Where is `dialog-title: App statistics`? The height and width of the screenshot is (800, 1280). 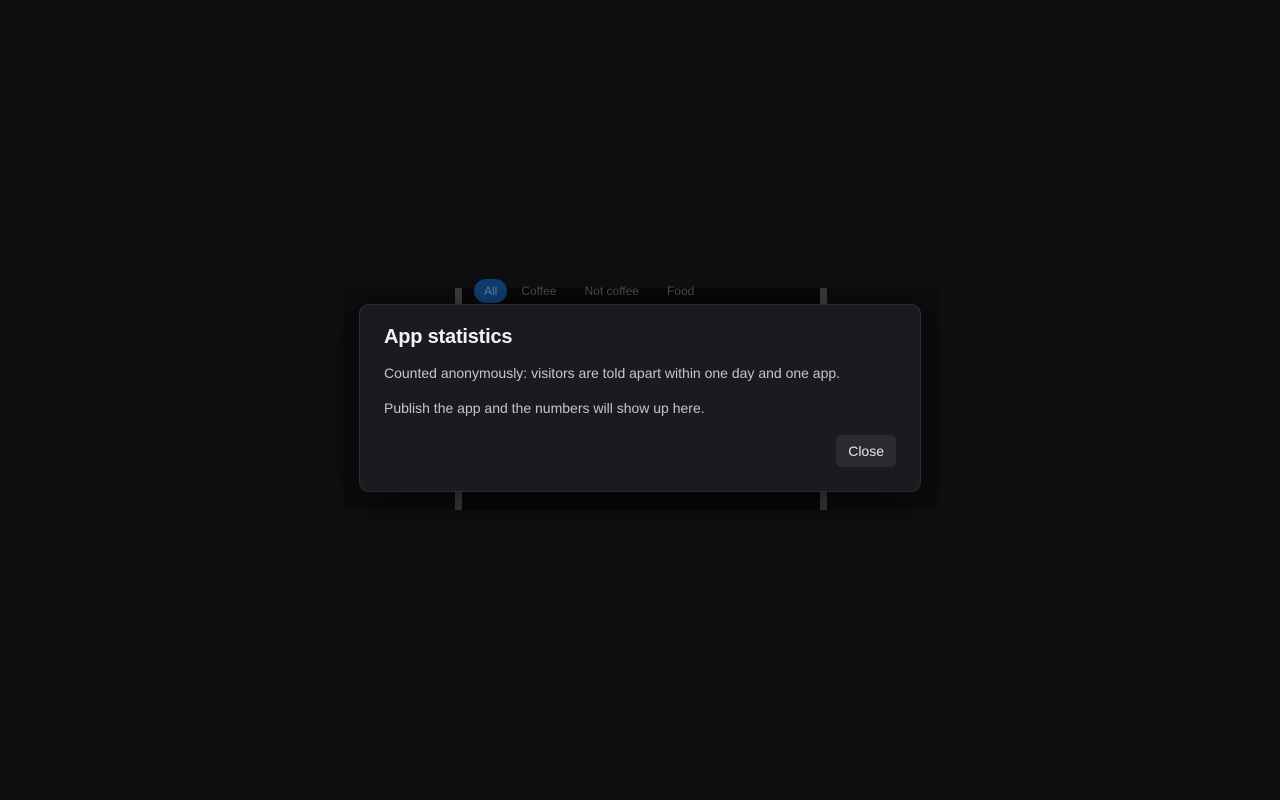
dialog-title: App statistics is located at coordinates (448, 337).